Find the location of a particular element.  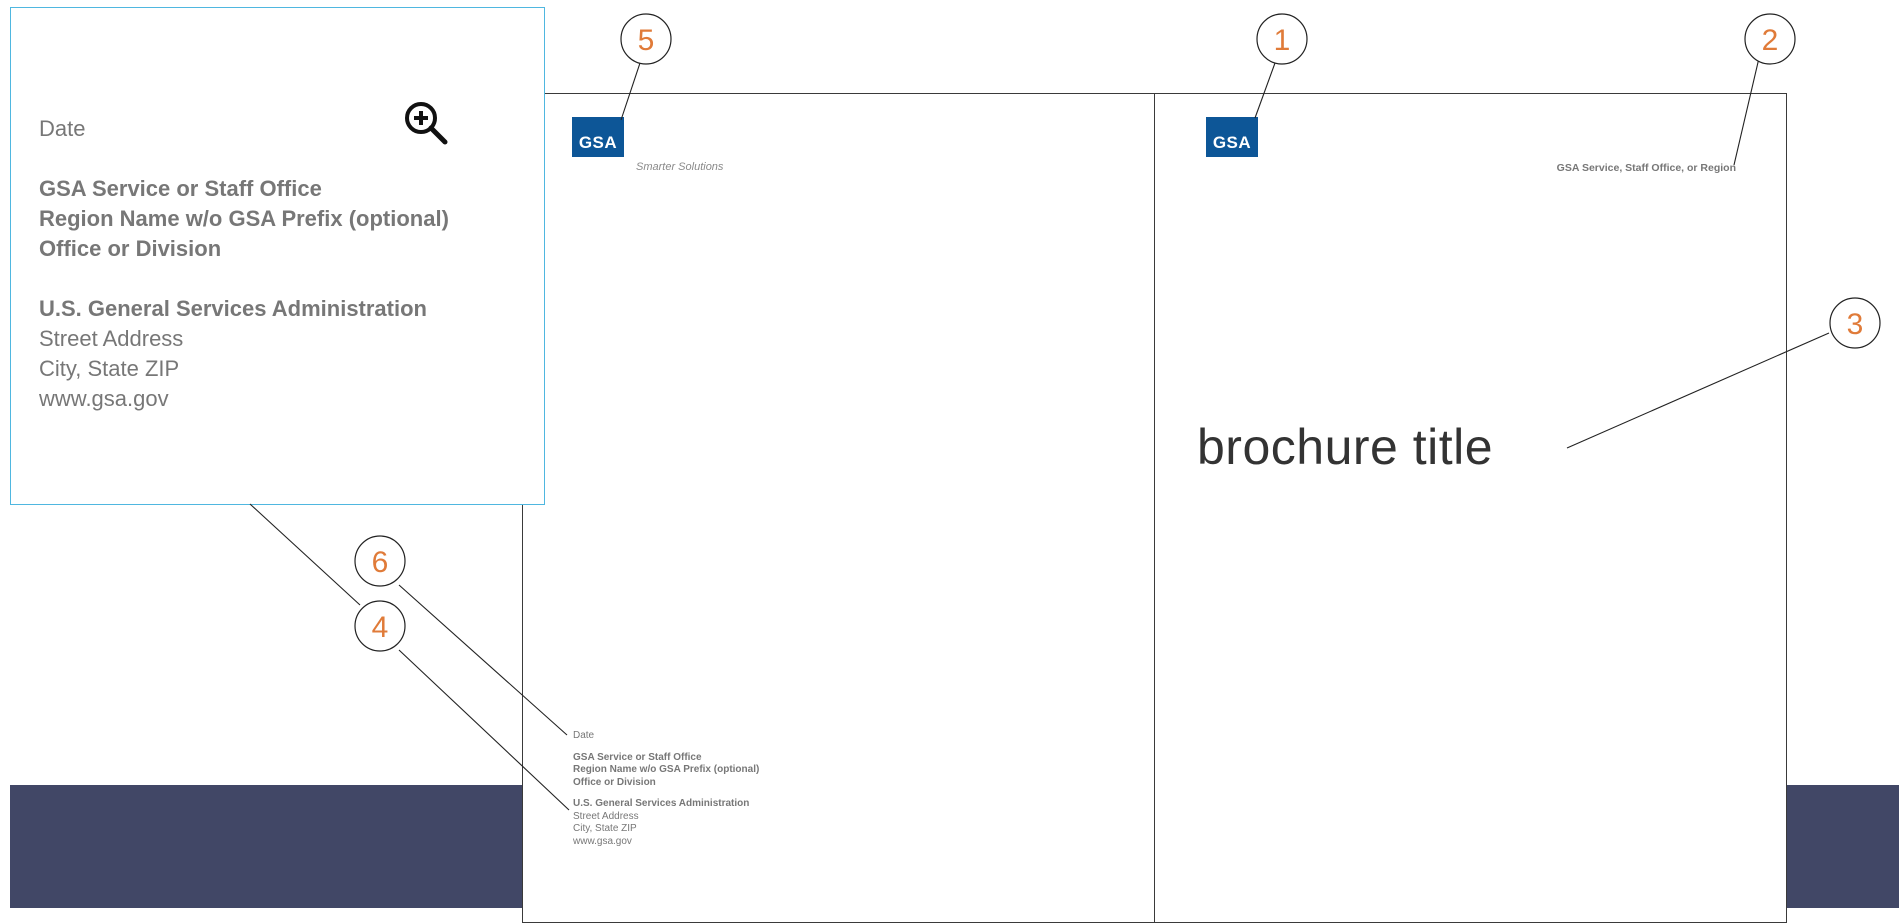

callout-3-number: 3 is located at coordinates (1855, 324).